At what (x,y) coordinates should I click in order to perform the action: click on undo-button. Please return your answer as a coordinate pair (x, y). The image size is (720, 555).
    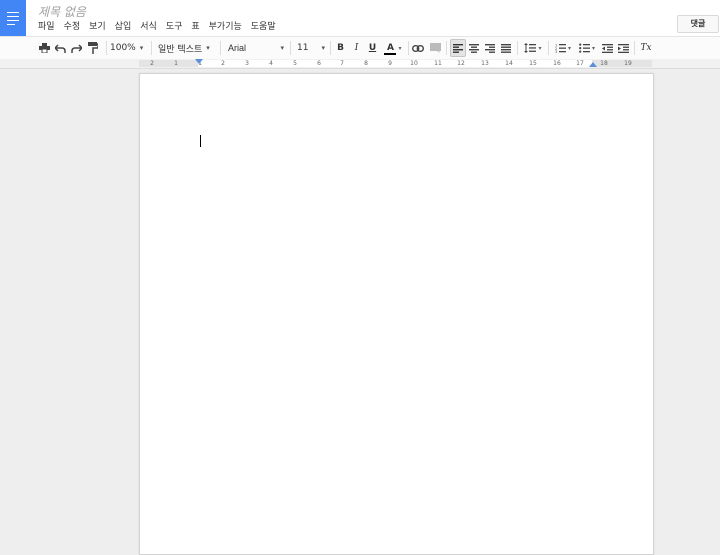
    Looking at the image, I should click on (60, 48).